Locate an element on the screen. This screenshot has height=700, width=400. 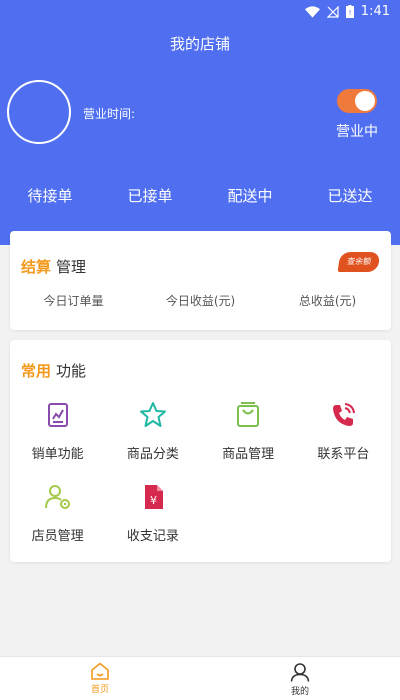
toggle-knob is located at coordinates (365, 101).